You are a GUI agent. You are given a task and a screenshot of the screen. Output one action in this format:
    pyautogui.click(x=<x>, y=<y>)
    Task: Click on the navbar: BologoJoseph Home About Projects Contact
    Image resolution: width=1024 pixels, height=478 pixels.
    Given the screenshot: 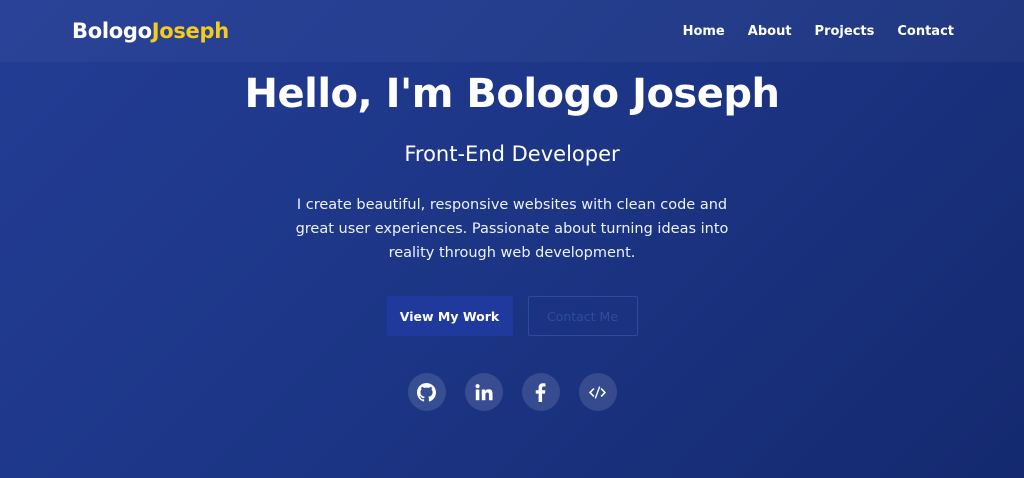 What is the action you would take?
    pyautogui.click(x=512, y=31)
    